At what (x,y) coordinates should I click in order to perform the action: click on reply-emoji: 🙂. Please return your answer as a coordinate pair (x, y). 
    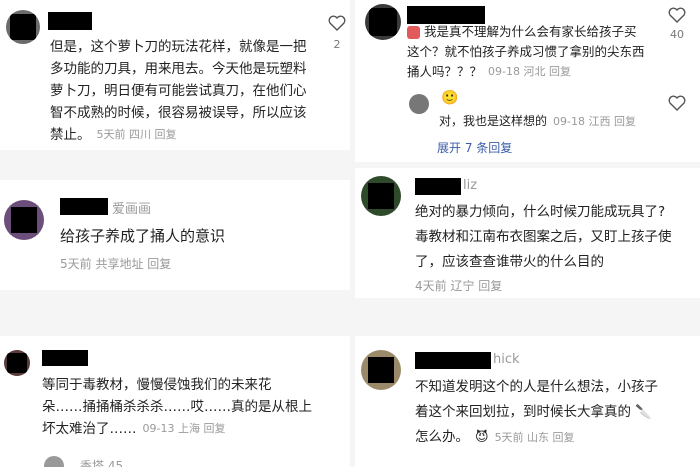
    Looking at the image, I should click on (450, 98).